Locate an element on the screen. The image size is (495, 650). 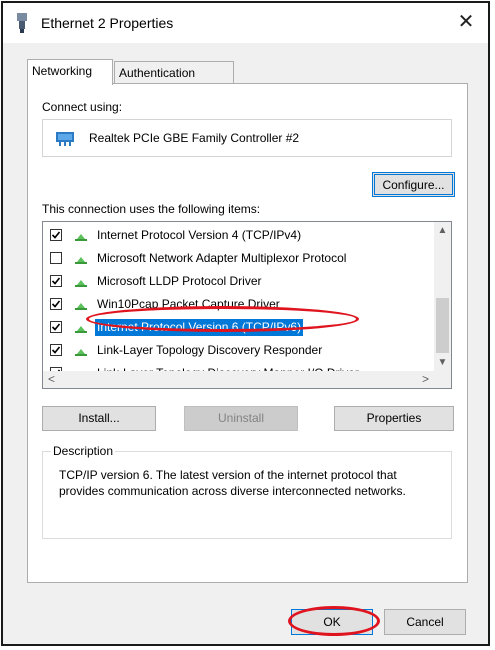
connect-using-label: Connect using: is located at coordinates (82, 107).